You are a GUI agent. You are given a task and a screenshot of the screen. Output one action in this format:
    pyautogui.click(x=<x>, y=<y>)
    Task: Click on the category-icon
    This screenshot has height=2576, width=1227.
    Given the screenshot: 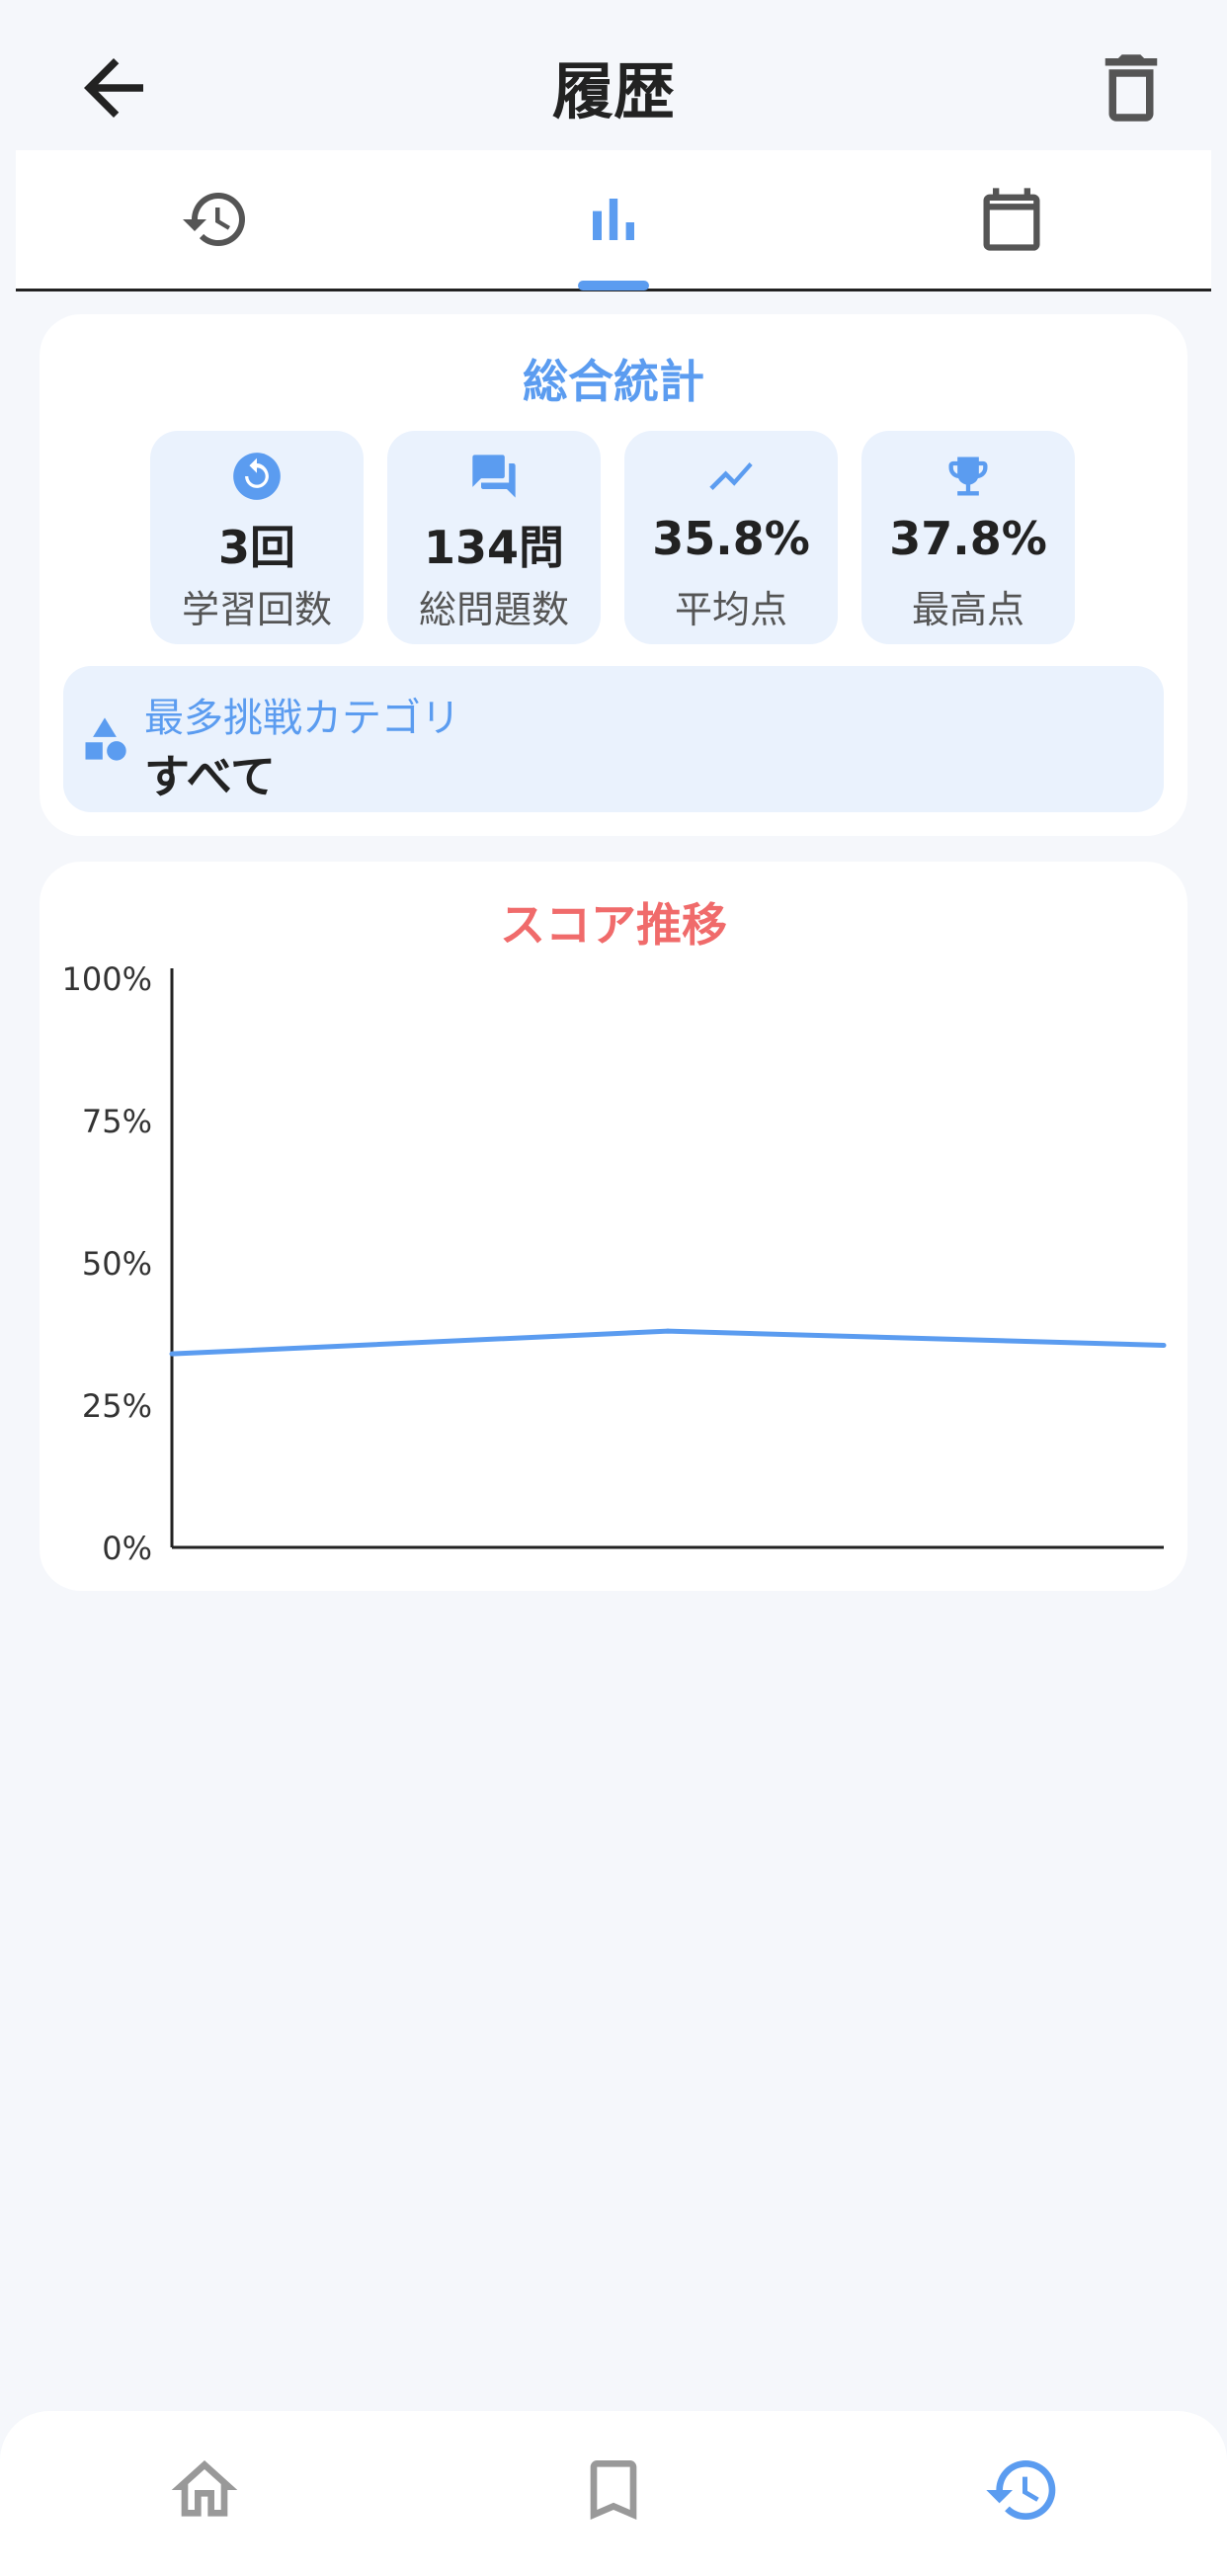 What is the action you would take?
    pyautogui.click(x=105, y=739)
    